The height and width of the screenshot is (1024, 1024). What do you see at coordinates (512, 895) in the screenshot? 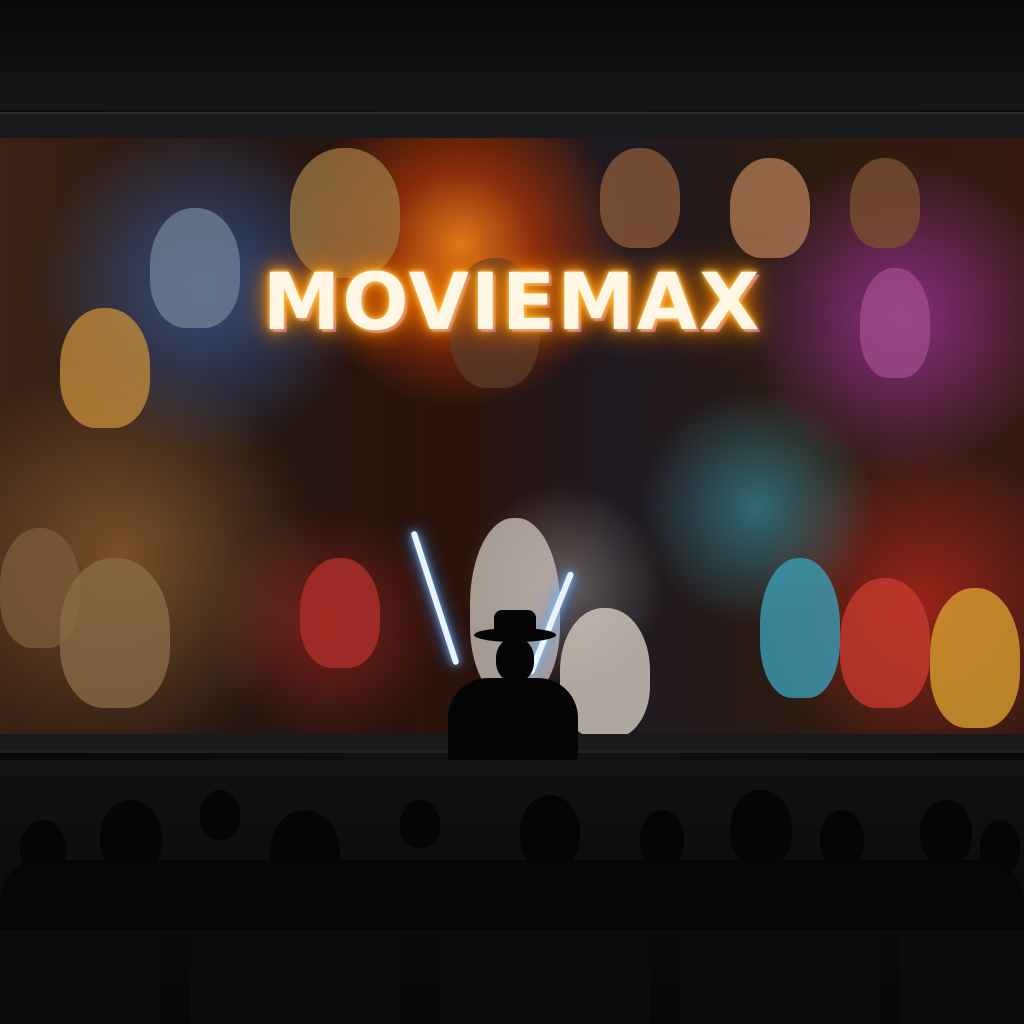
I see `audience-shoulders` at bounding box center [512, 895].